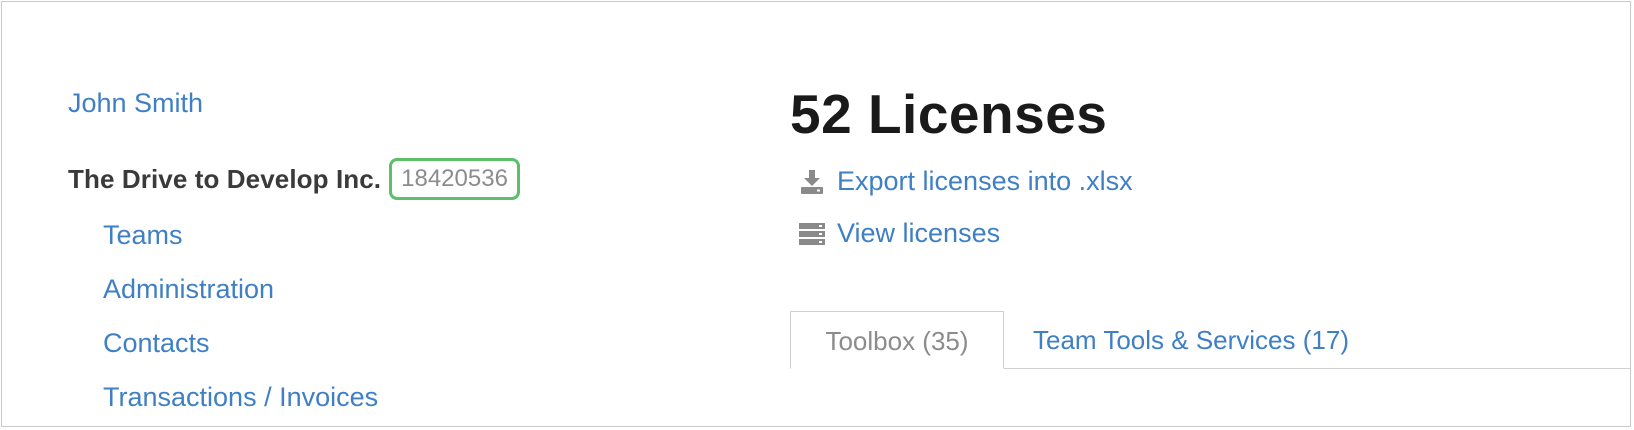 Image resolution: width=1634 pixels, height=430 pixels. Describe the element at coordinates (1191, 340) in the screenshot. I see `tab-team-tools-services: Team Tools & Services (17)` at that location.